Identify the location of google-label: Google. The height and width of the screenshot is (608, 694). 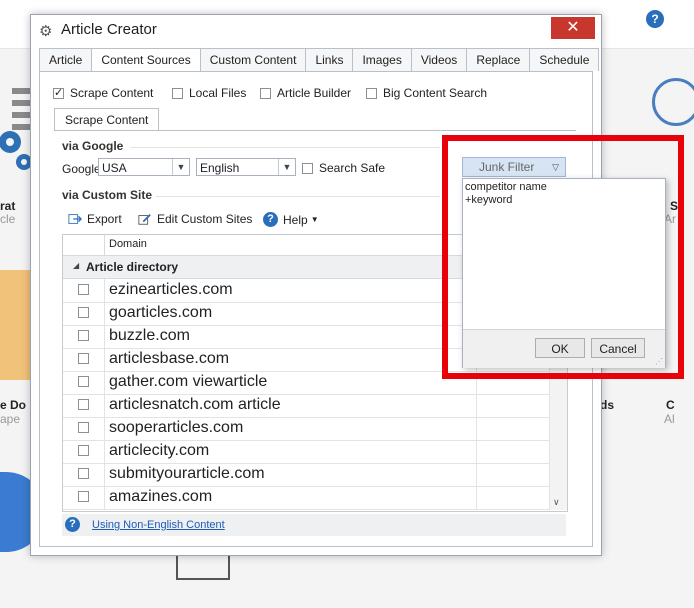
(81, 169).